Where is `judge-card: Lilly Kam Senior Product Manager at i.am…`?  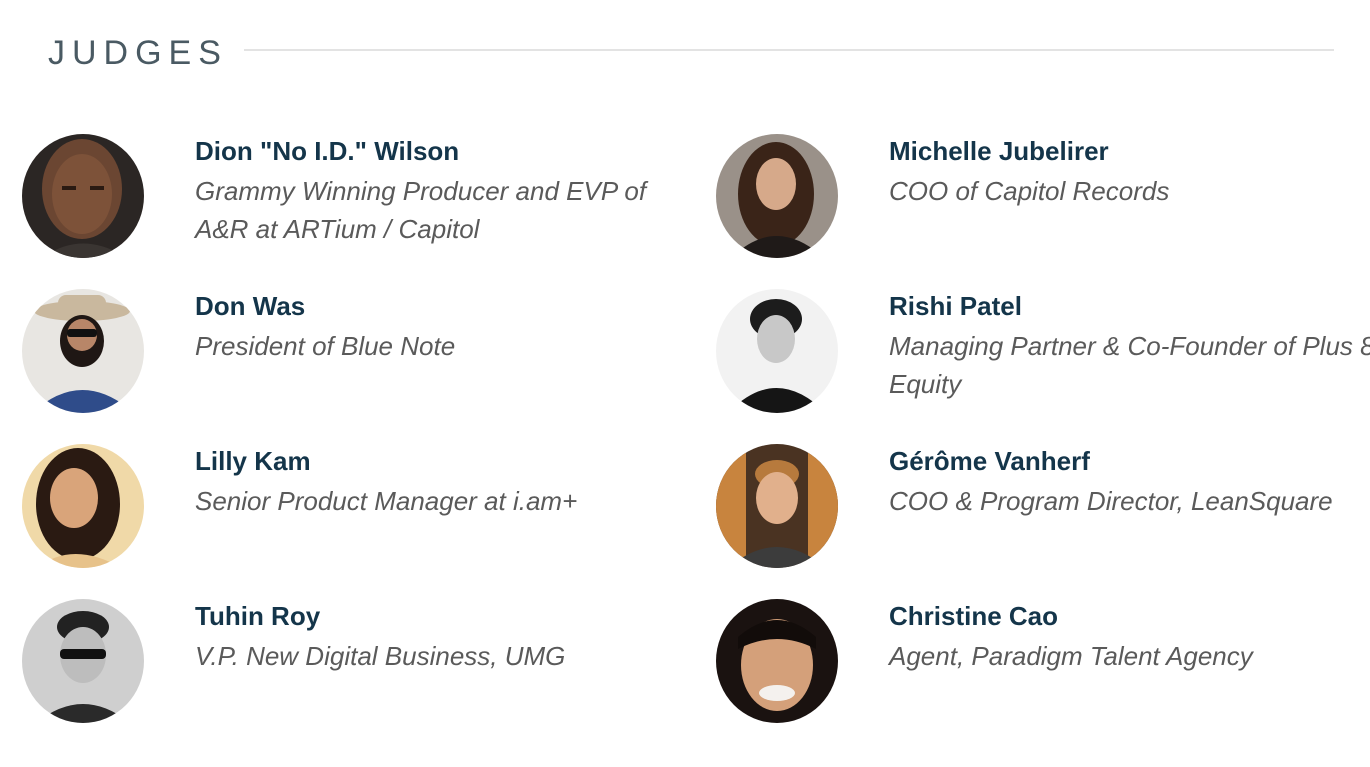
judge-card: Lilly Kam Senior Product Manager at i.am… is located at coordinates (352, 509).